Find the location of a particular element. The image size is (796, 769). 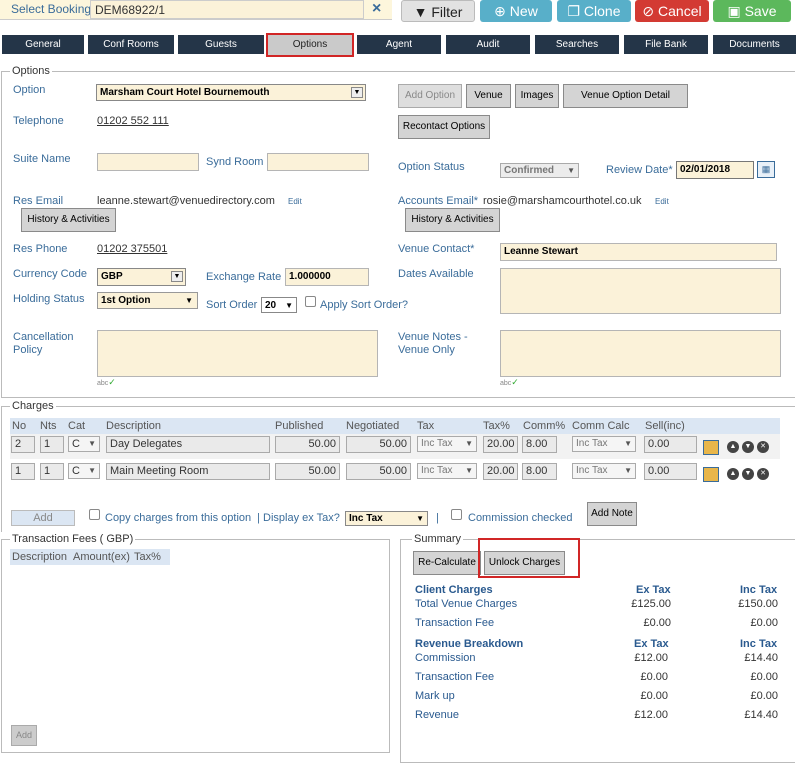

history-activities-button-res: History & Activities is located at coordinates (68, 220).